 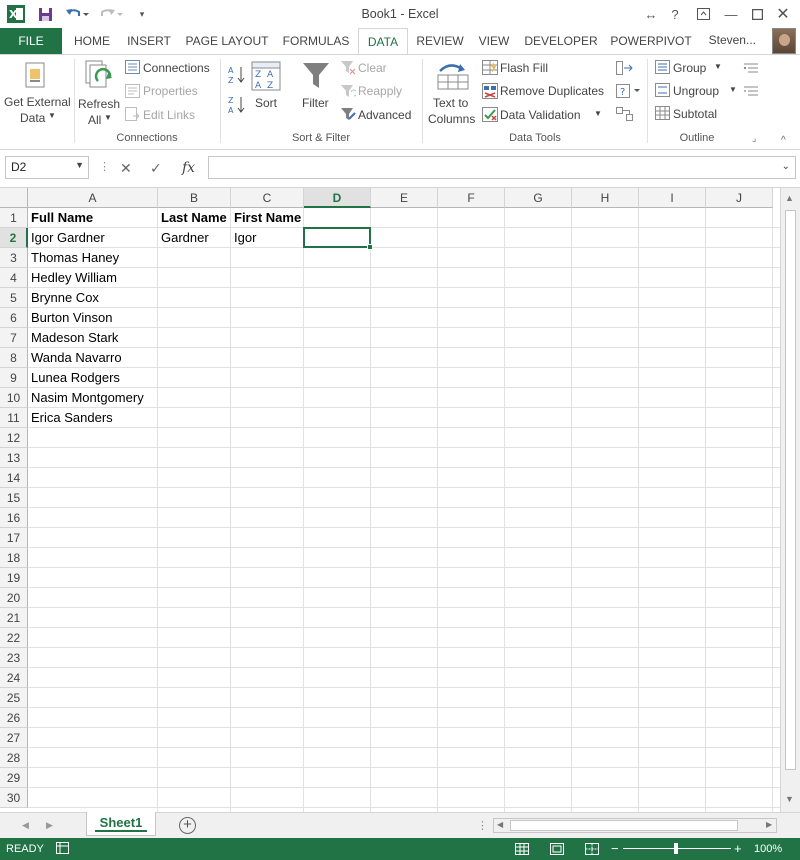 I want to click on tab-file: FILE, so click(x=31, y=41).